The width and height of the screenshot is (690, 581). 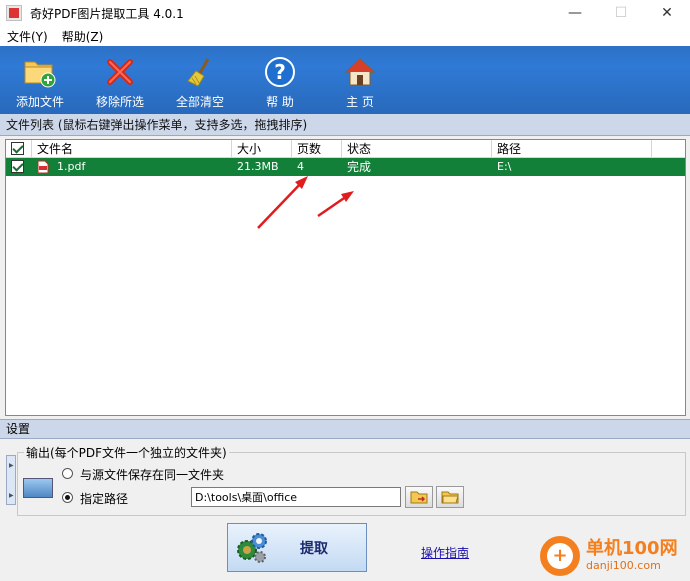 I want to click on open-folder-icon, so click(x=450, y=497).